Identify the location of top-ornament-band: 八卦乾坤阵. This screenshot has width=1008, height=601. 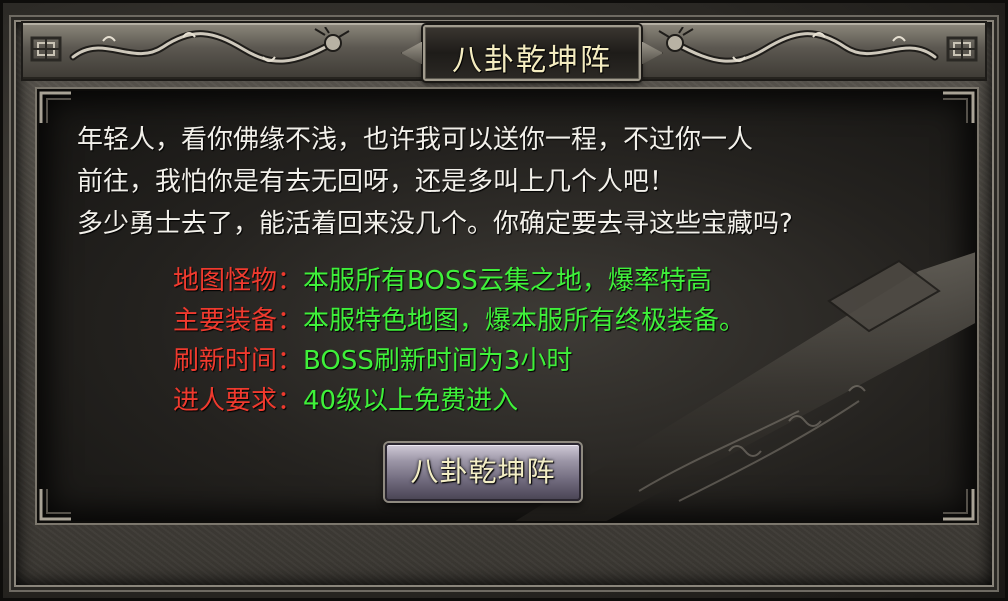
(504, 51).